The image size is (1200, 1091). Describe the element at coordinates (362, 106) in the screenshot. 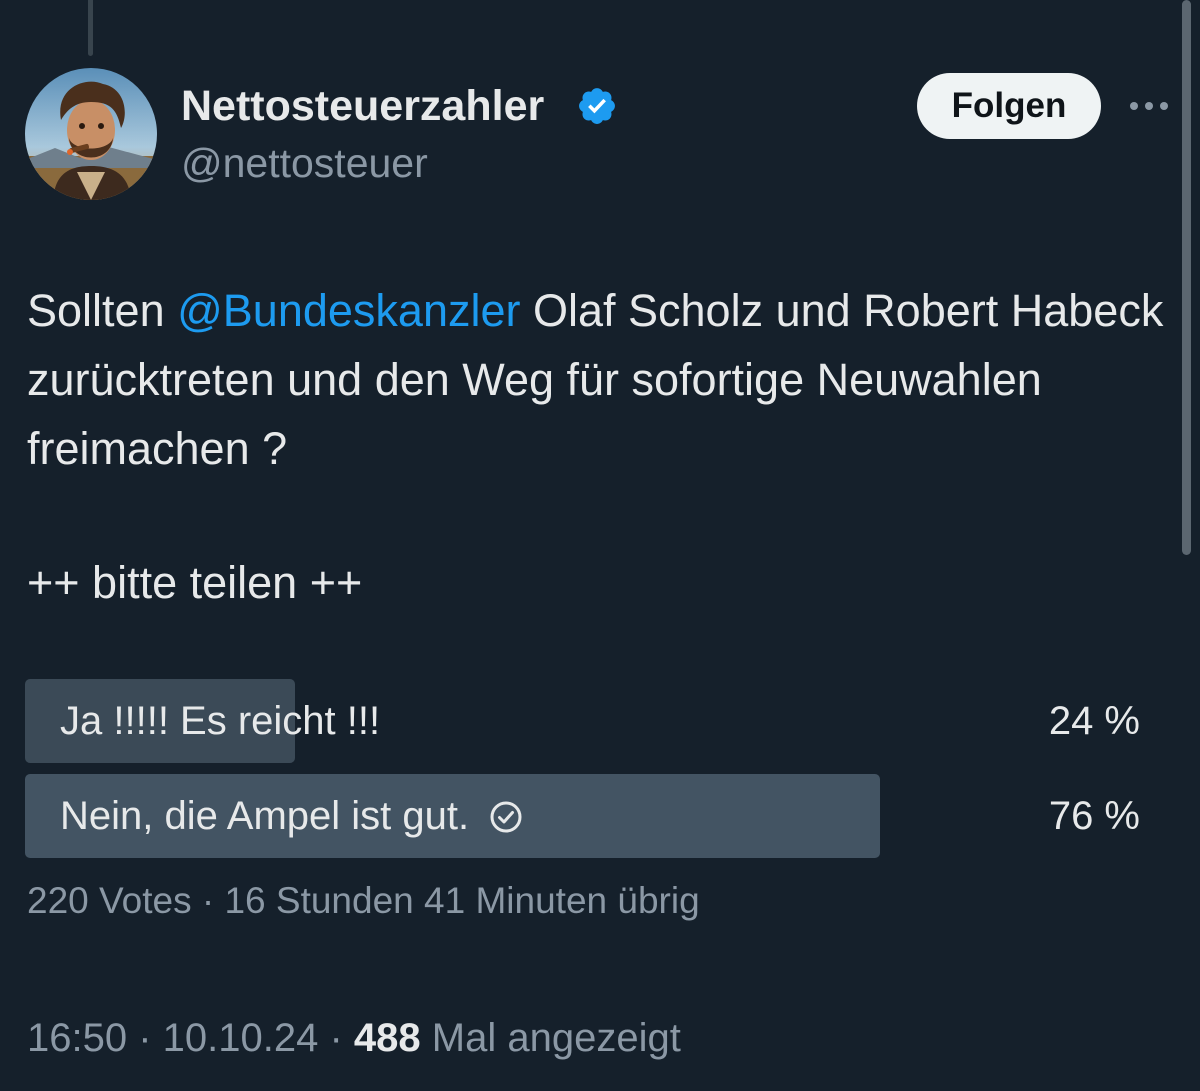

I see `display-name: Nettosteuerzahler` at that location.